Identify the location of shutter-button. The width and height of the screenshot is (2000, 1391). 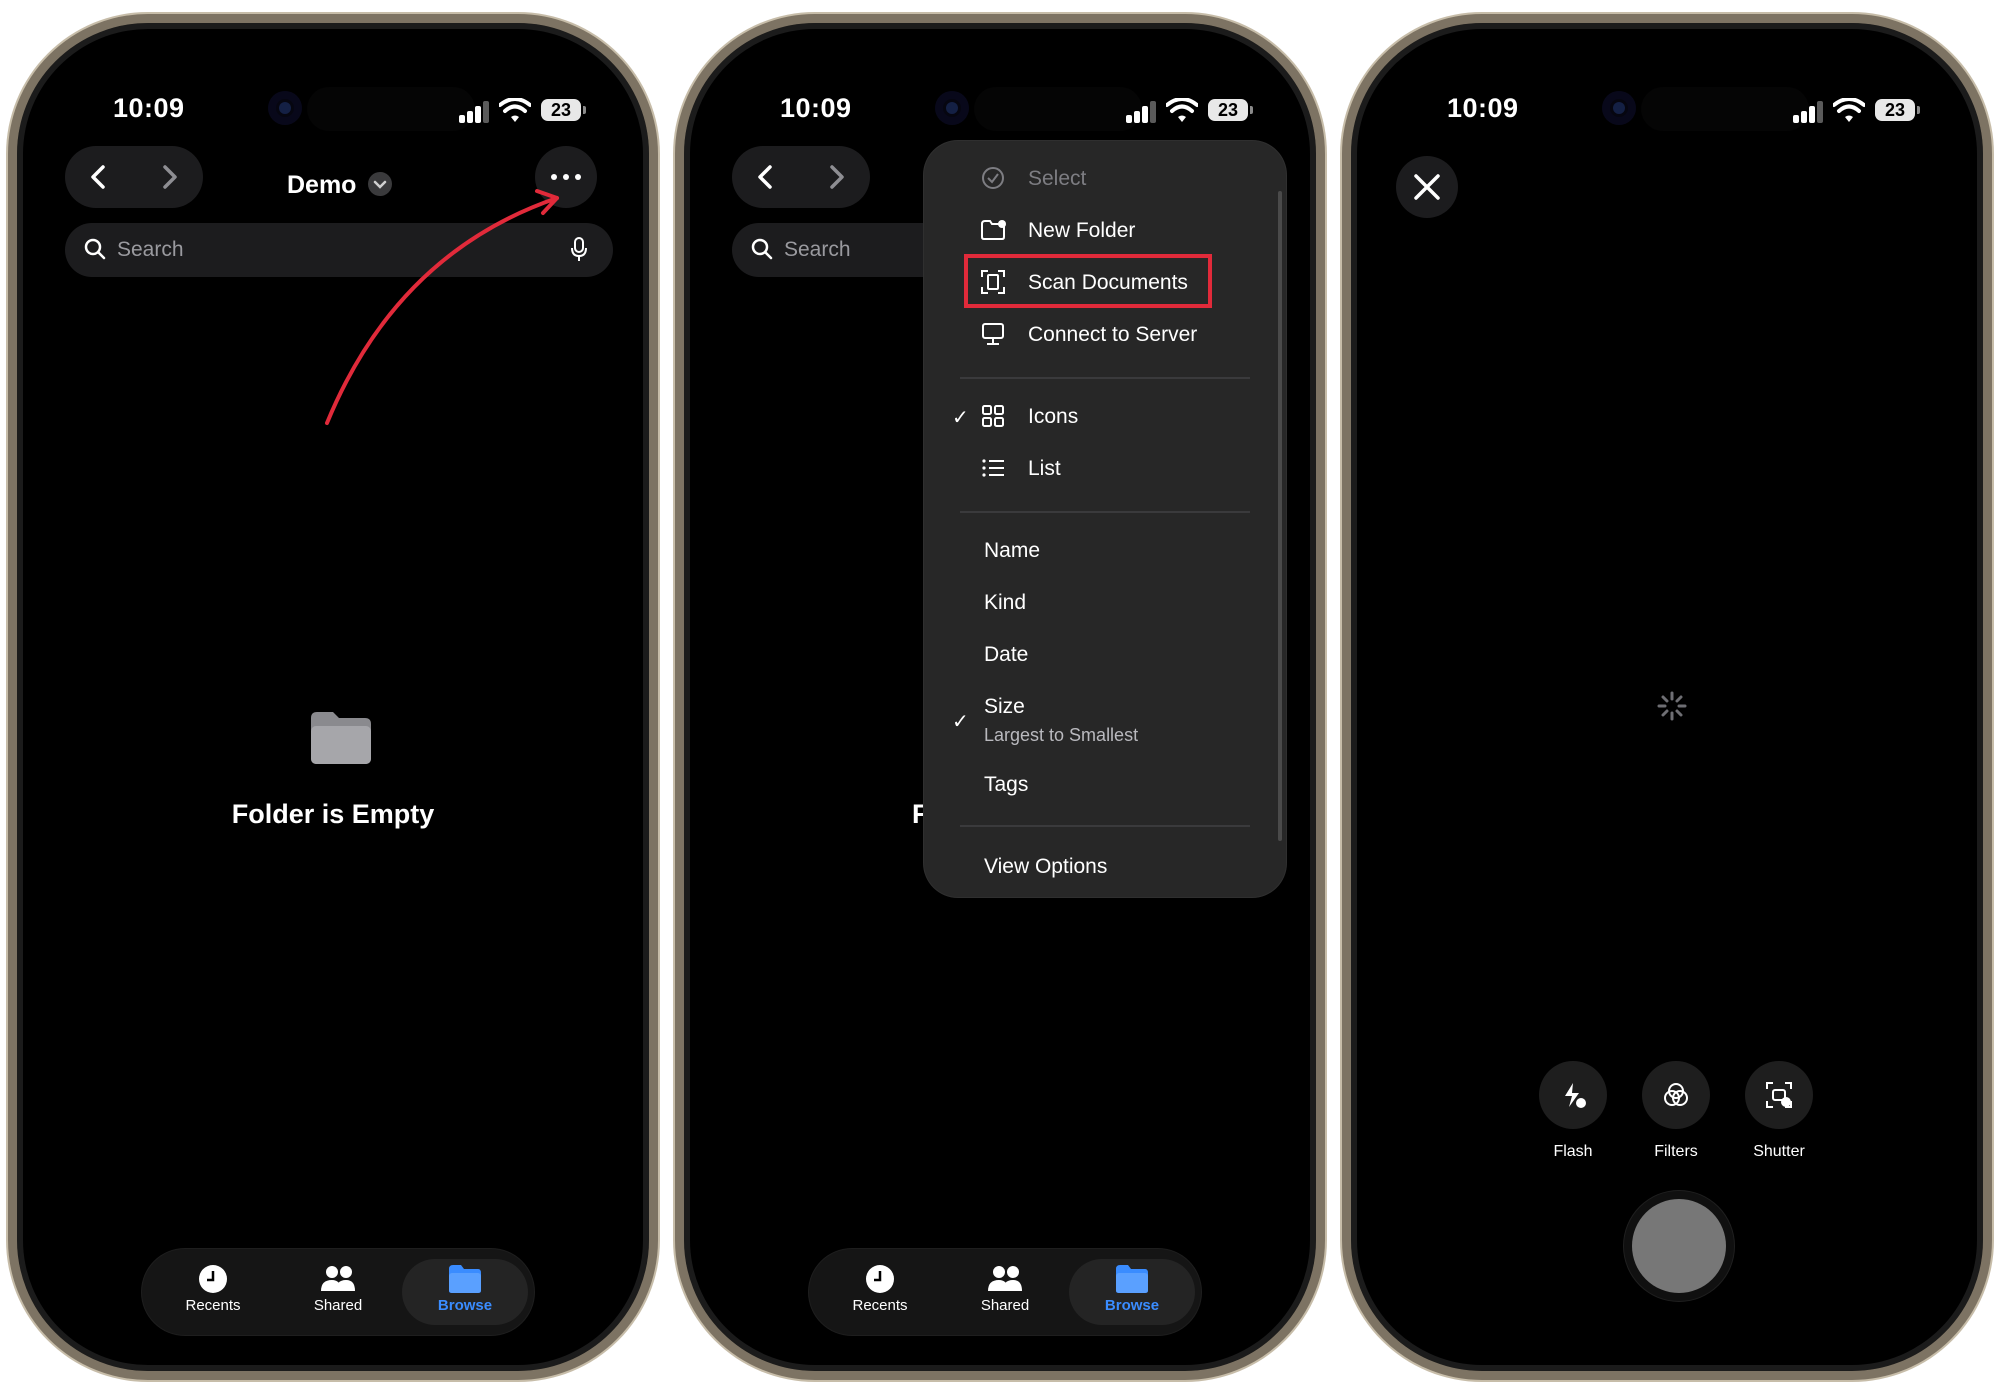
(1679, 1246).